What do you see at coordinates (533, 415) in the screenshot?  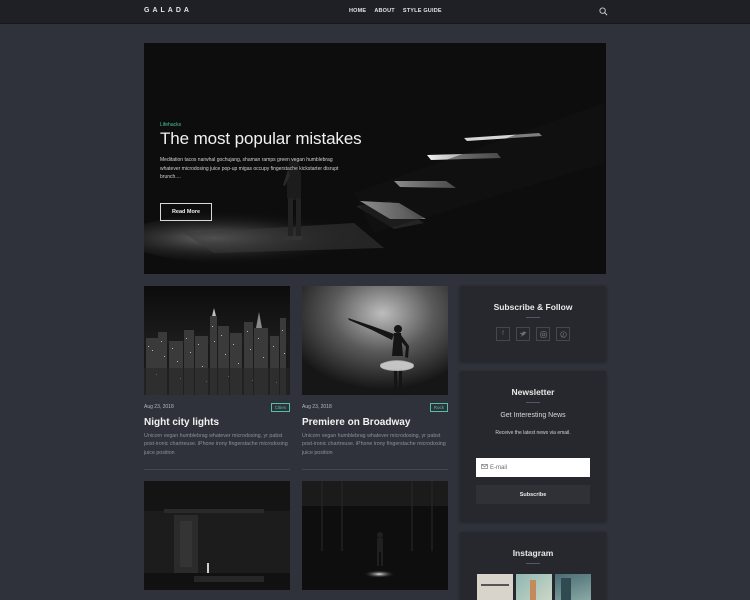 I see `newsletter-subtitle: Get Interesting News` at bounding box center [533, 415].